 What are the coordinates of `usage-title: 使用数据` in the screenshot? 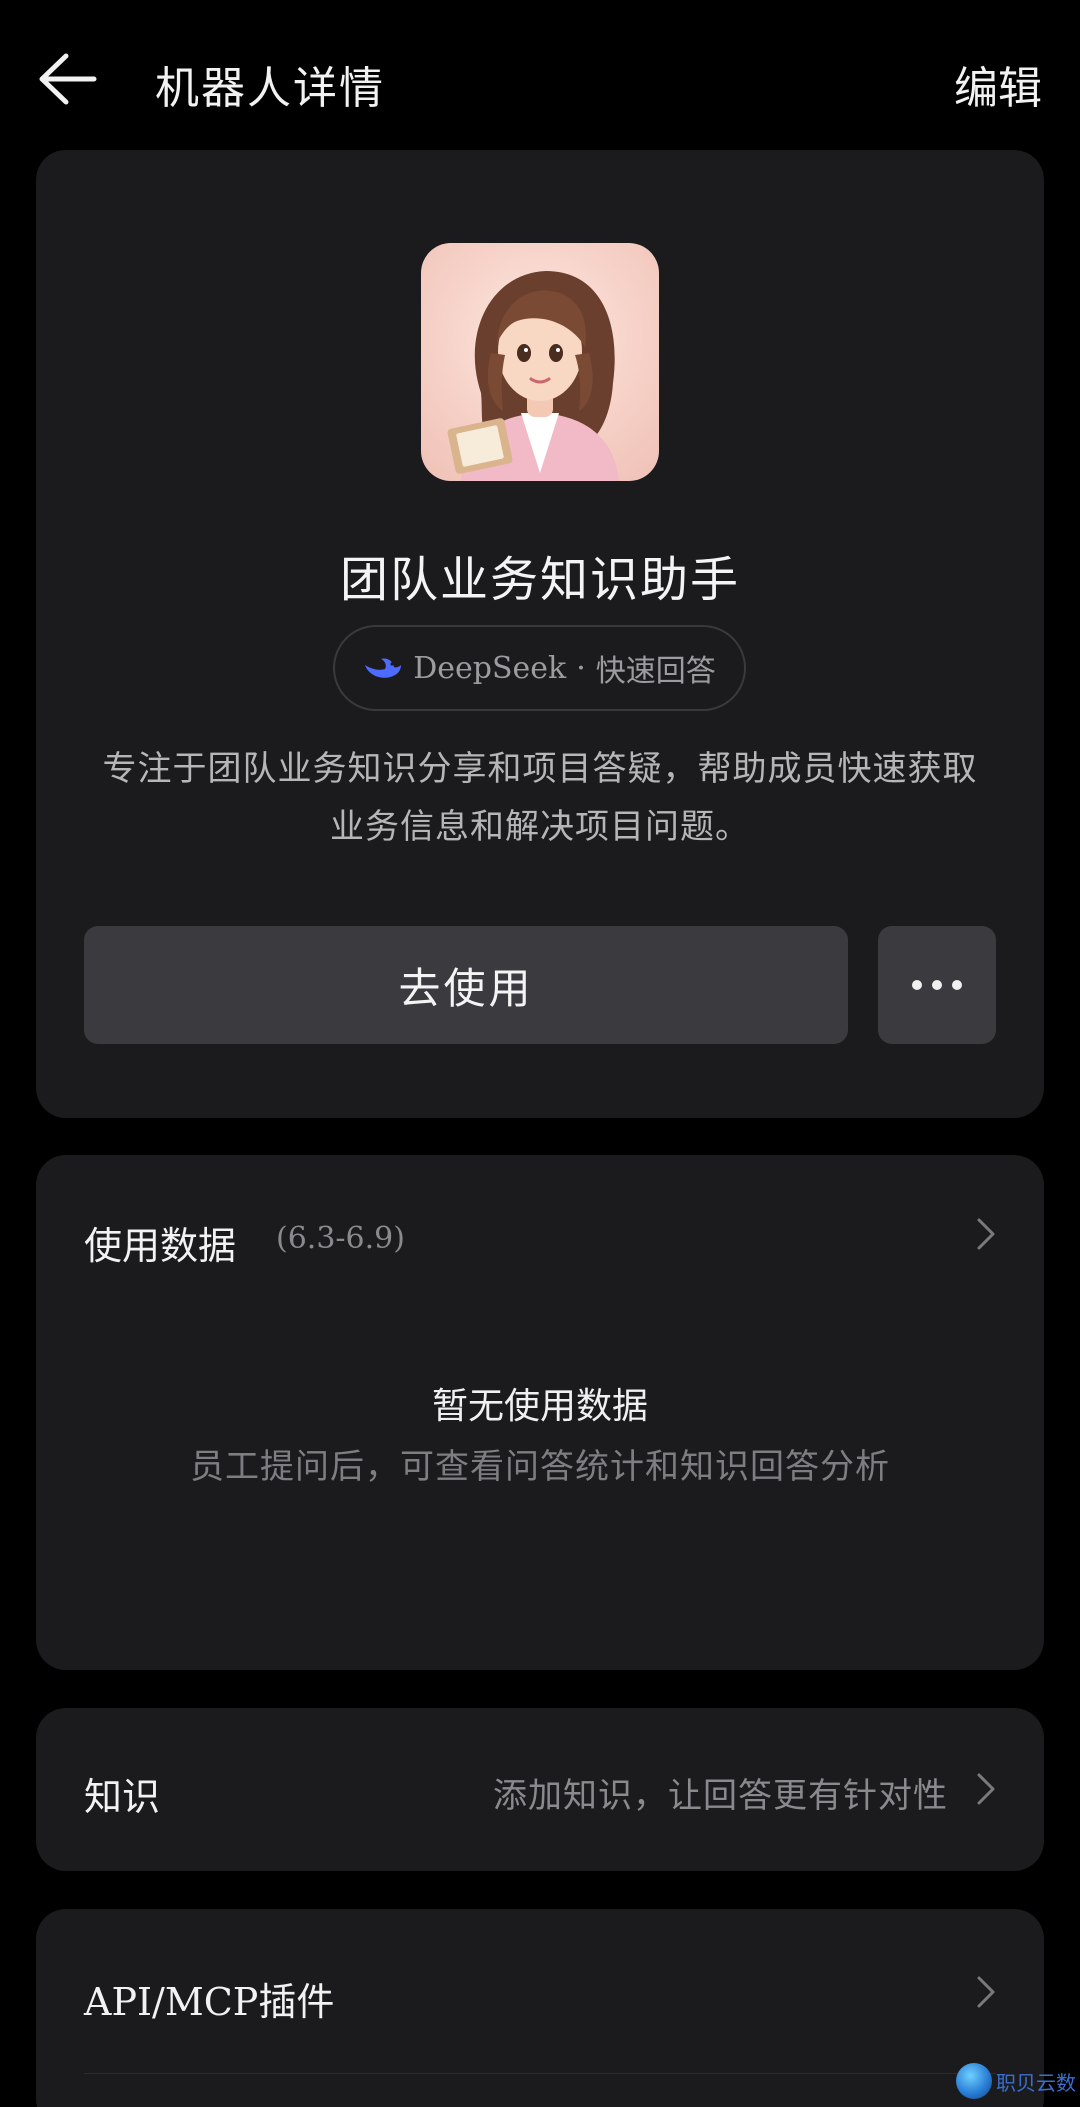 It's located at (160, 1246).